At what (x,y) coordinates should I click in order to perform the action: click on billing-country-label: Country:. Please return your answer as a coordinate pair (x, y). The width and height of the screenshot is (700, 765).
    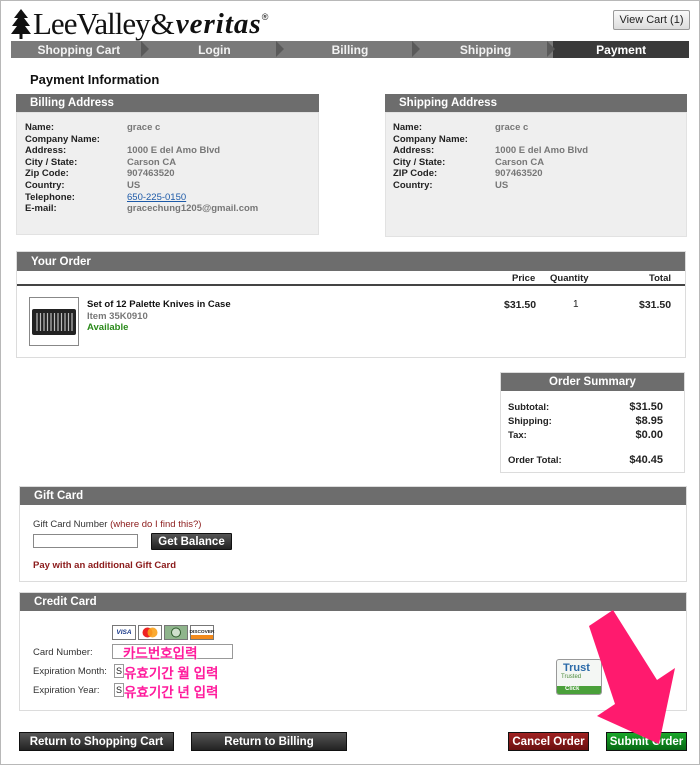
    Looking at the image, I should click on (45, 185).